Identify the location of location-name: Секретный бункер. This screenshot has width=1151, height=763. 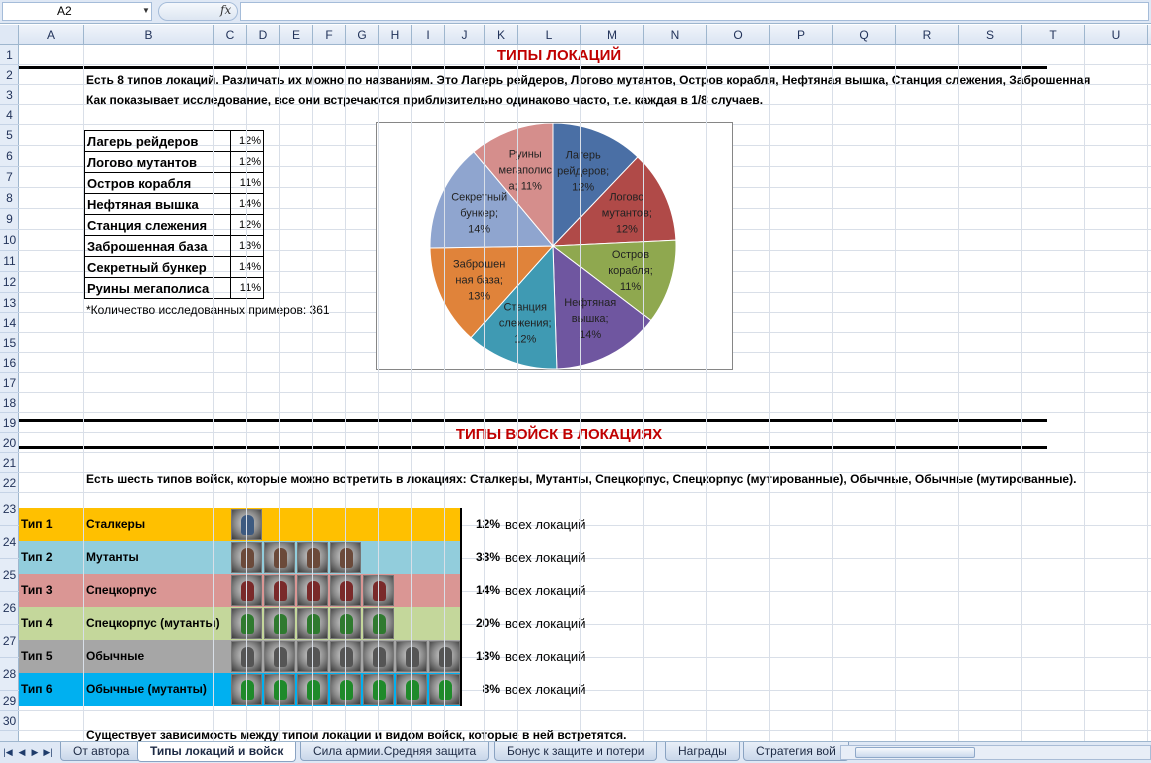
(157, 267).